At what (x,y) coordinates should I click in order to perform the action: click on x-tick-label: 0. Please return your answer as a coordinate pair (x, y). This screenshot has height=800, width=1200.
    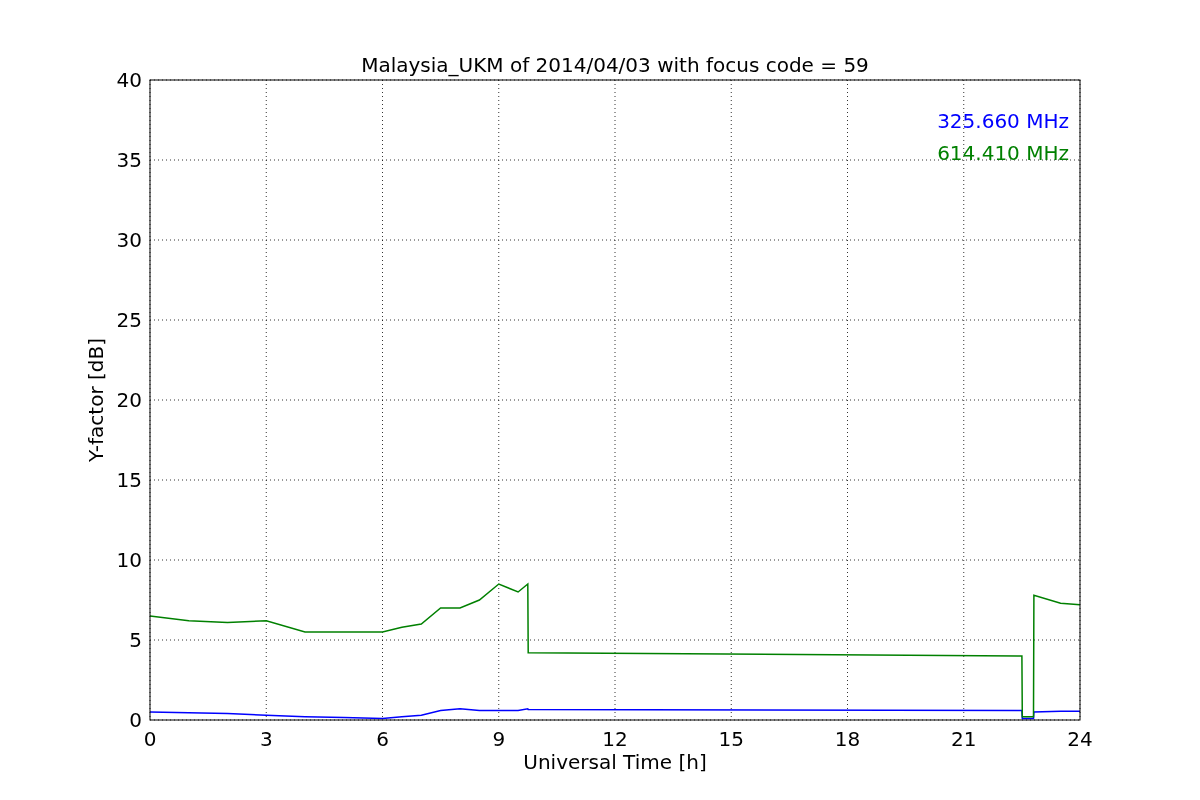
    Looking at the image, I should click on (150, 739).